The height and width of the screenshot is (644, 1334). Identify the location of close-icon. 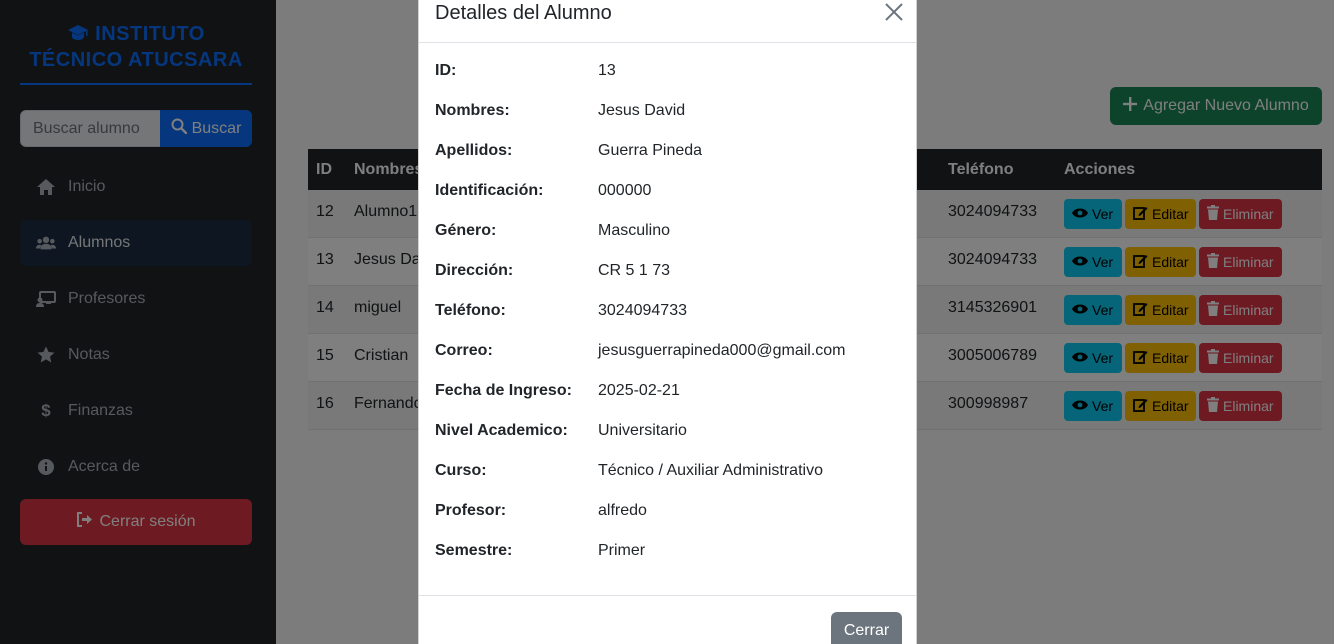
(894, 12).